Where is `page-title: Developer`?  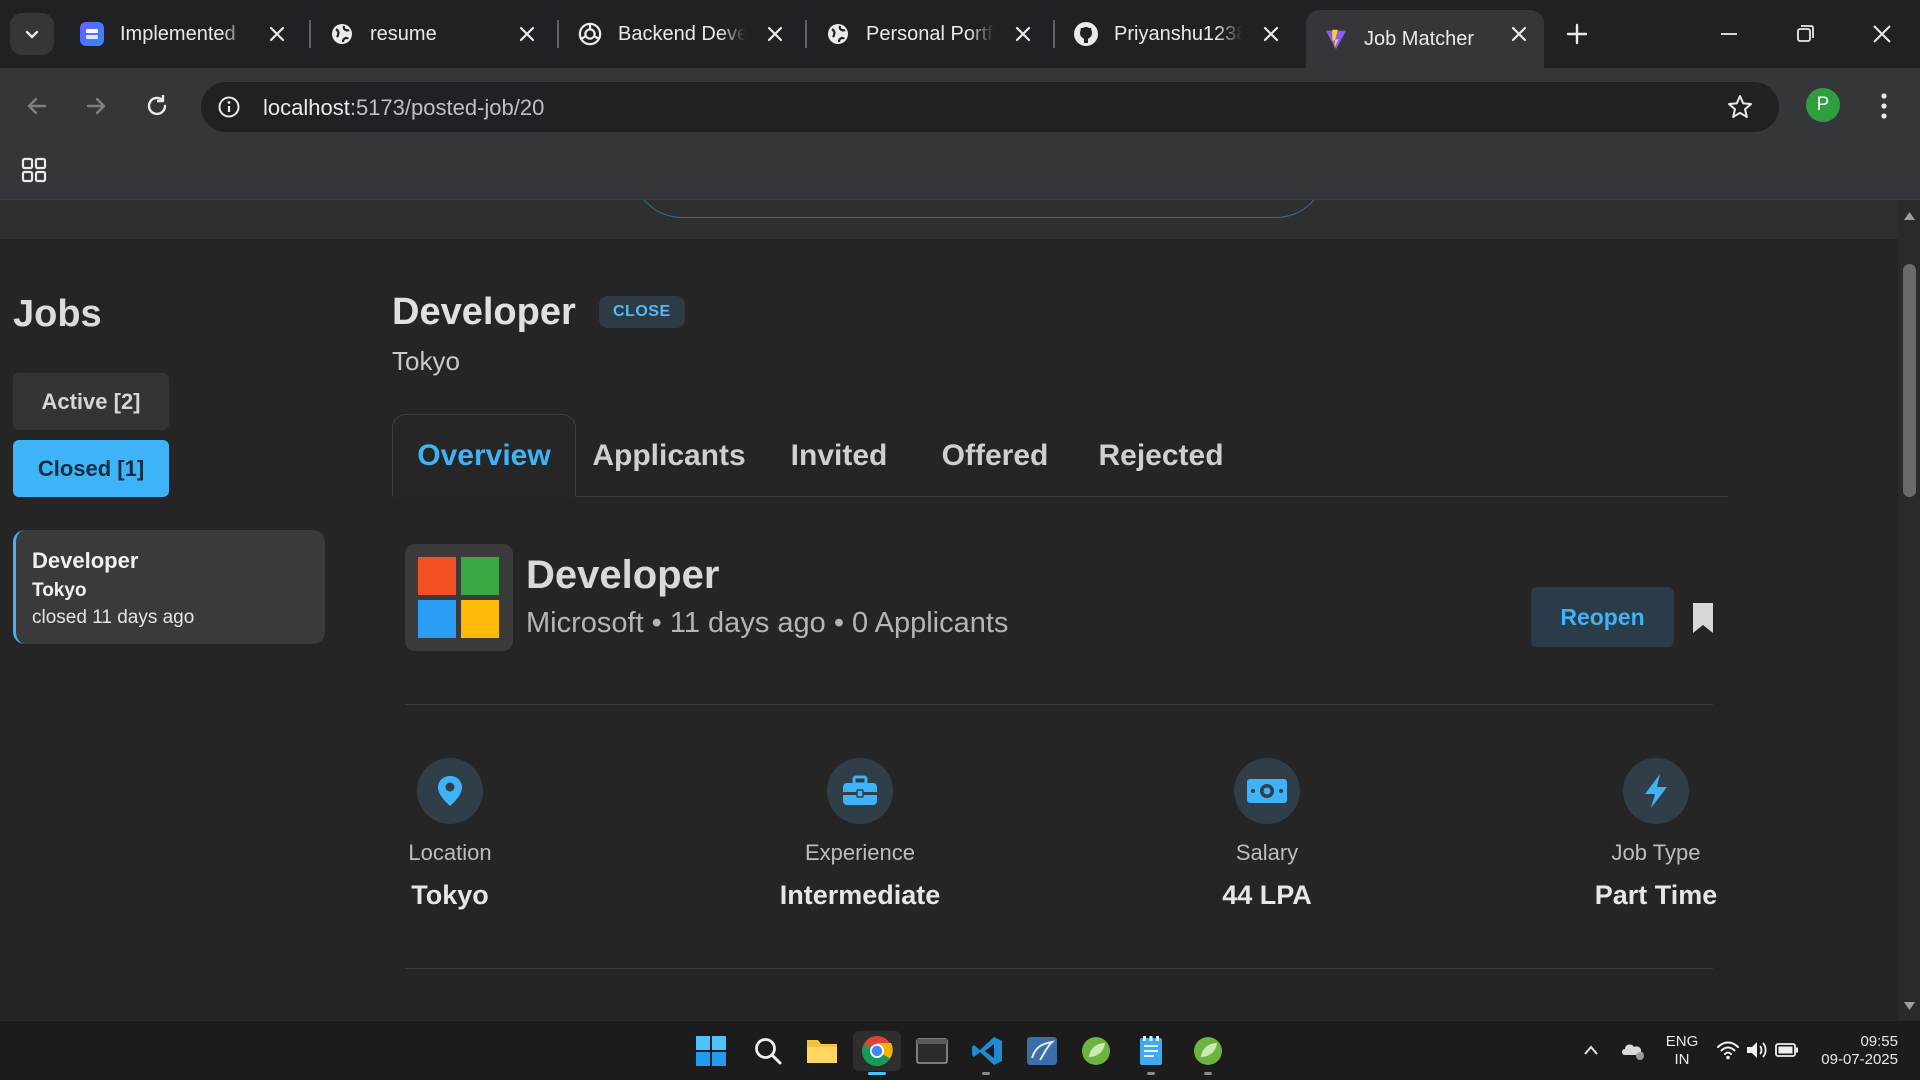
page-title: Developer is located at coordinates (484, 312).